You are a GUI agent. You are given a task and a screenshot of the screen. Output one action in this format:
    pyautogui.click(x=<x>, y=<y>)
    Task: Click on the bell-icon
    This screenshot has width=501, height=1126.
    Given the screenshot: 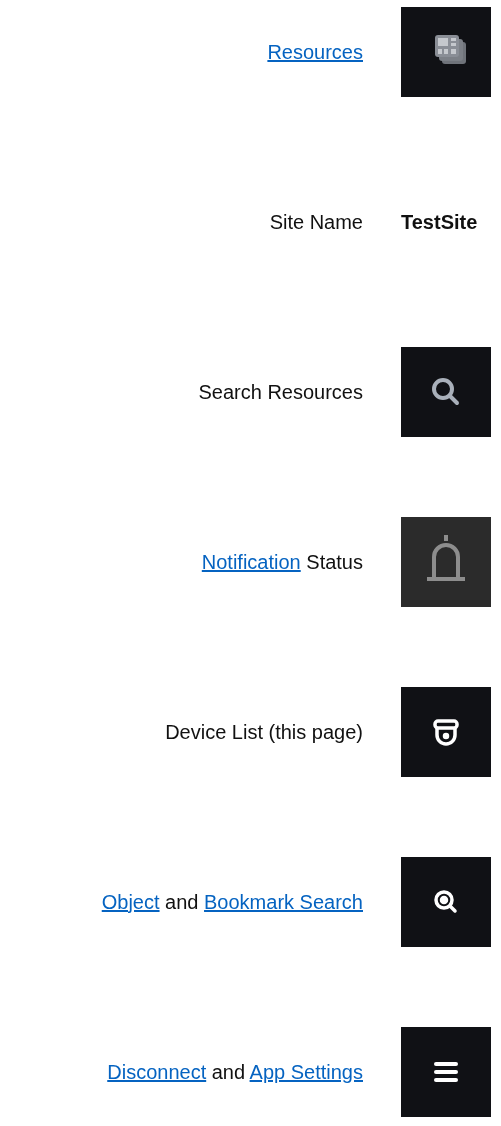 What is the action you would take?
    pyautogui.click(x=446, y=562)
    